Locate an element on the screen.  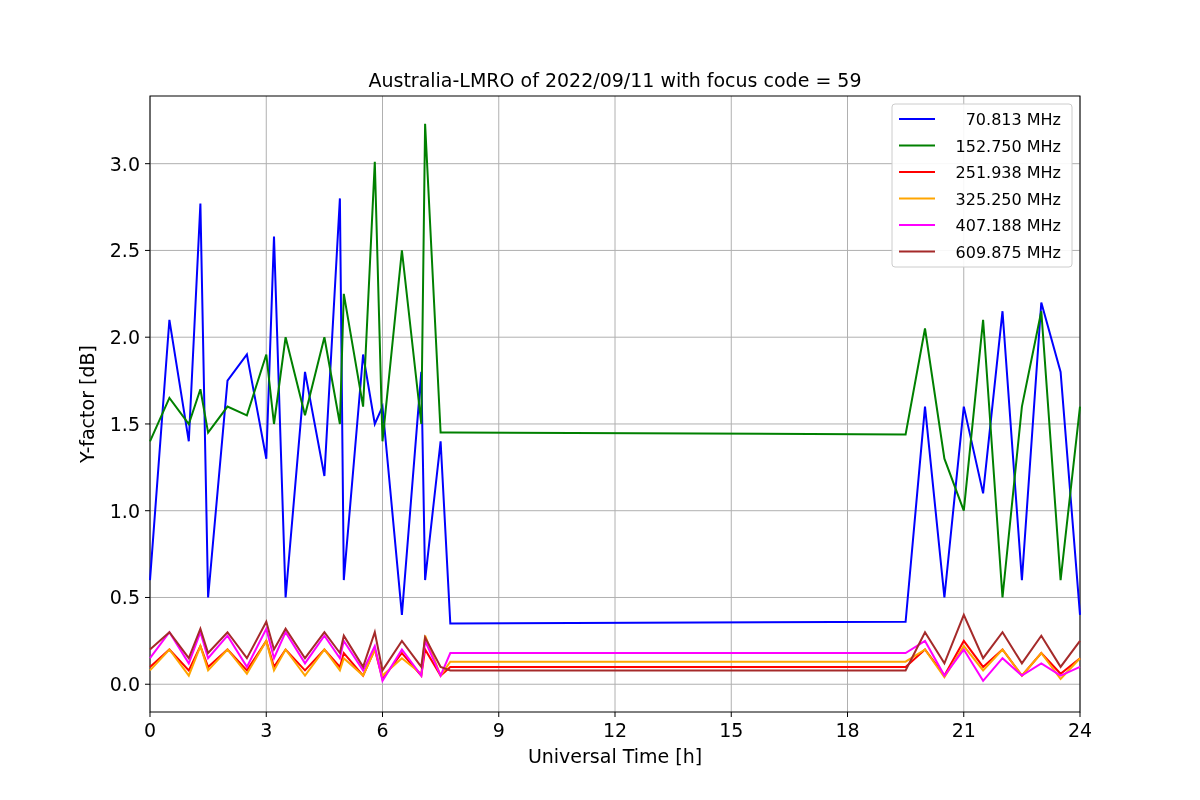
tick-label: 9 is located at coordinates (498, 730).